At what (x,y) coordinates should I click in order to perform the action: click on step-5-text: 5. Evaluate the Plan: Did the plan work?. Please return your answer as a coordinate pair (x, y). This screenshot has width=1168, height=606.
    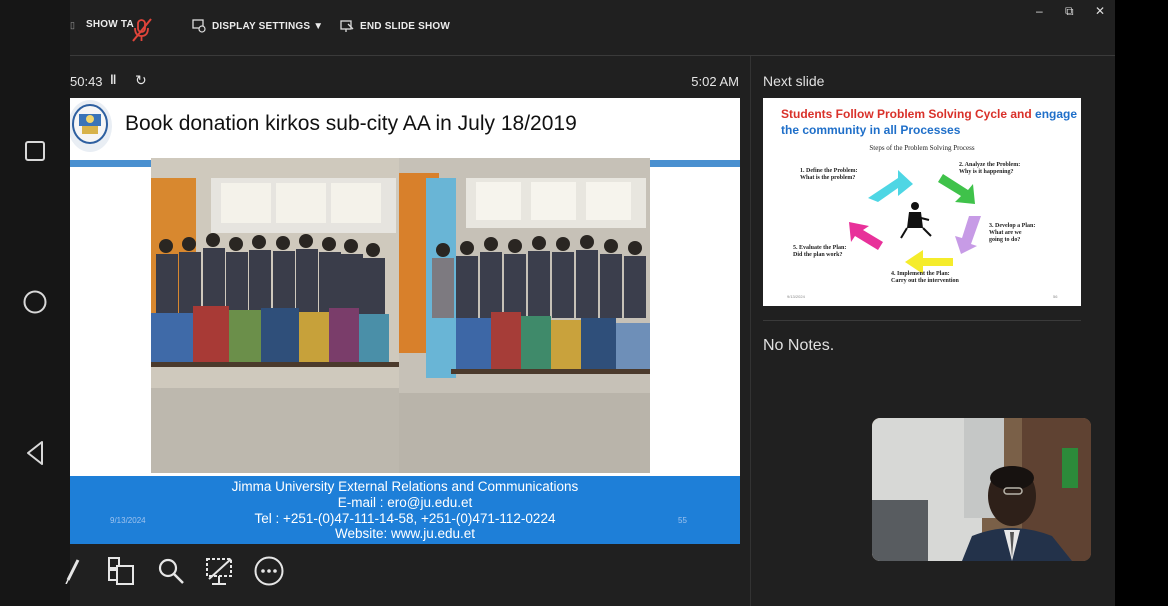
    Looking at the image, I should click on (820, 251).